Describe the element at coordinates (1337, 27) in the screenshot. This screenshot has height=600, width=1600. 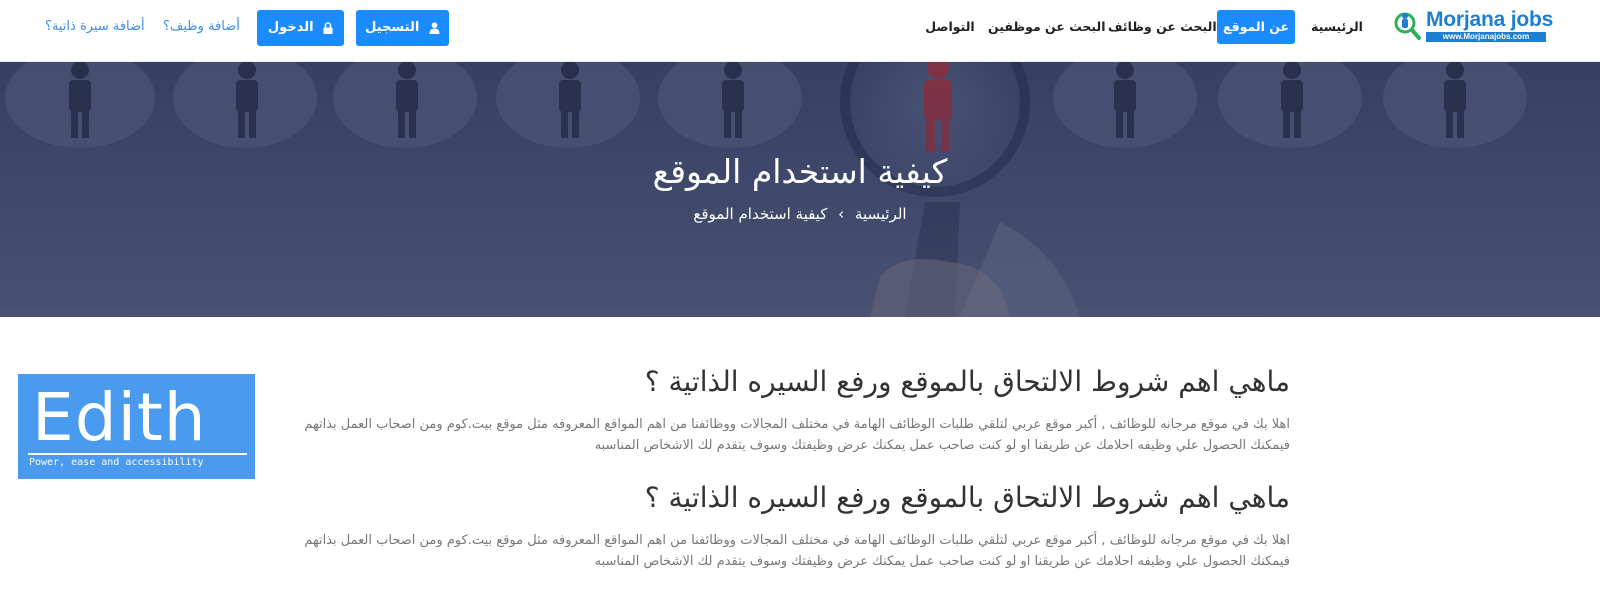
I see `nav-home: الرئيسية` at that location.